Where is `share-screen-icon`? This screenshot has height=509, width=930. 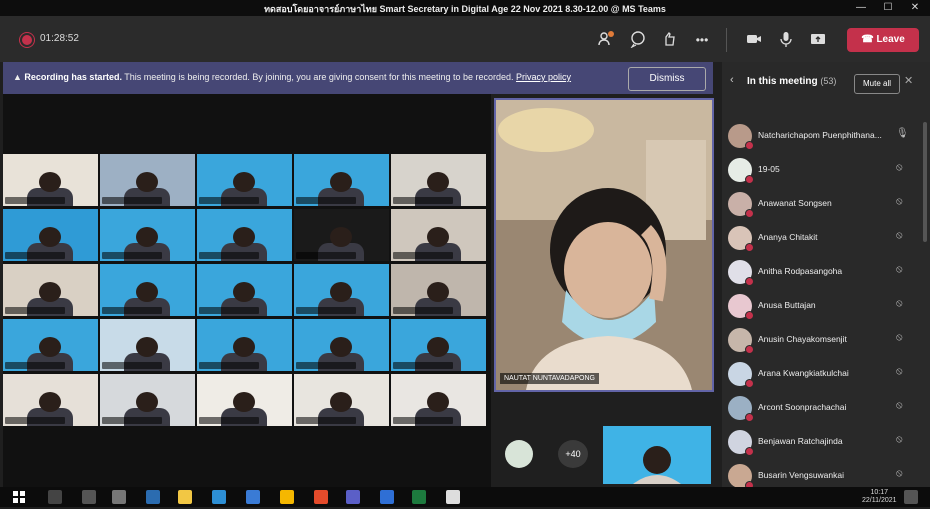 share-screen-icon is located at coordinates (818, 40).